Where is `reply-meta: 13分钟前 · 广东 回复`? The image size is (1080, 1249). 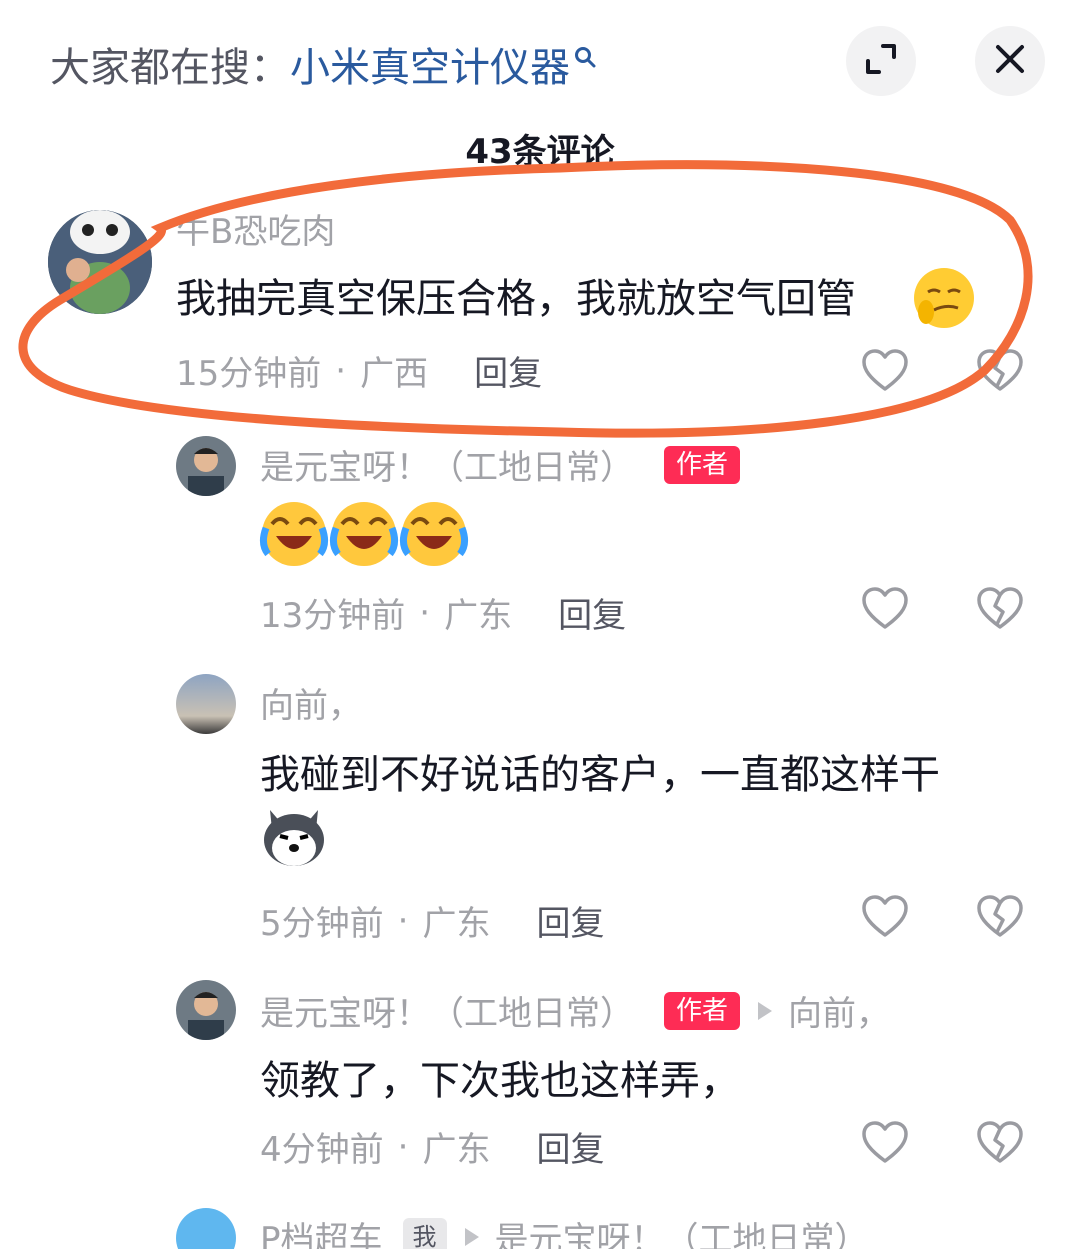
reply-meta: 13分钟前 · 广东 回复 is located at coordinates (443, 612).